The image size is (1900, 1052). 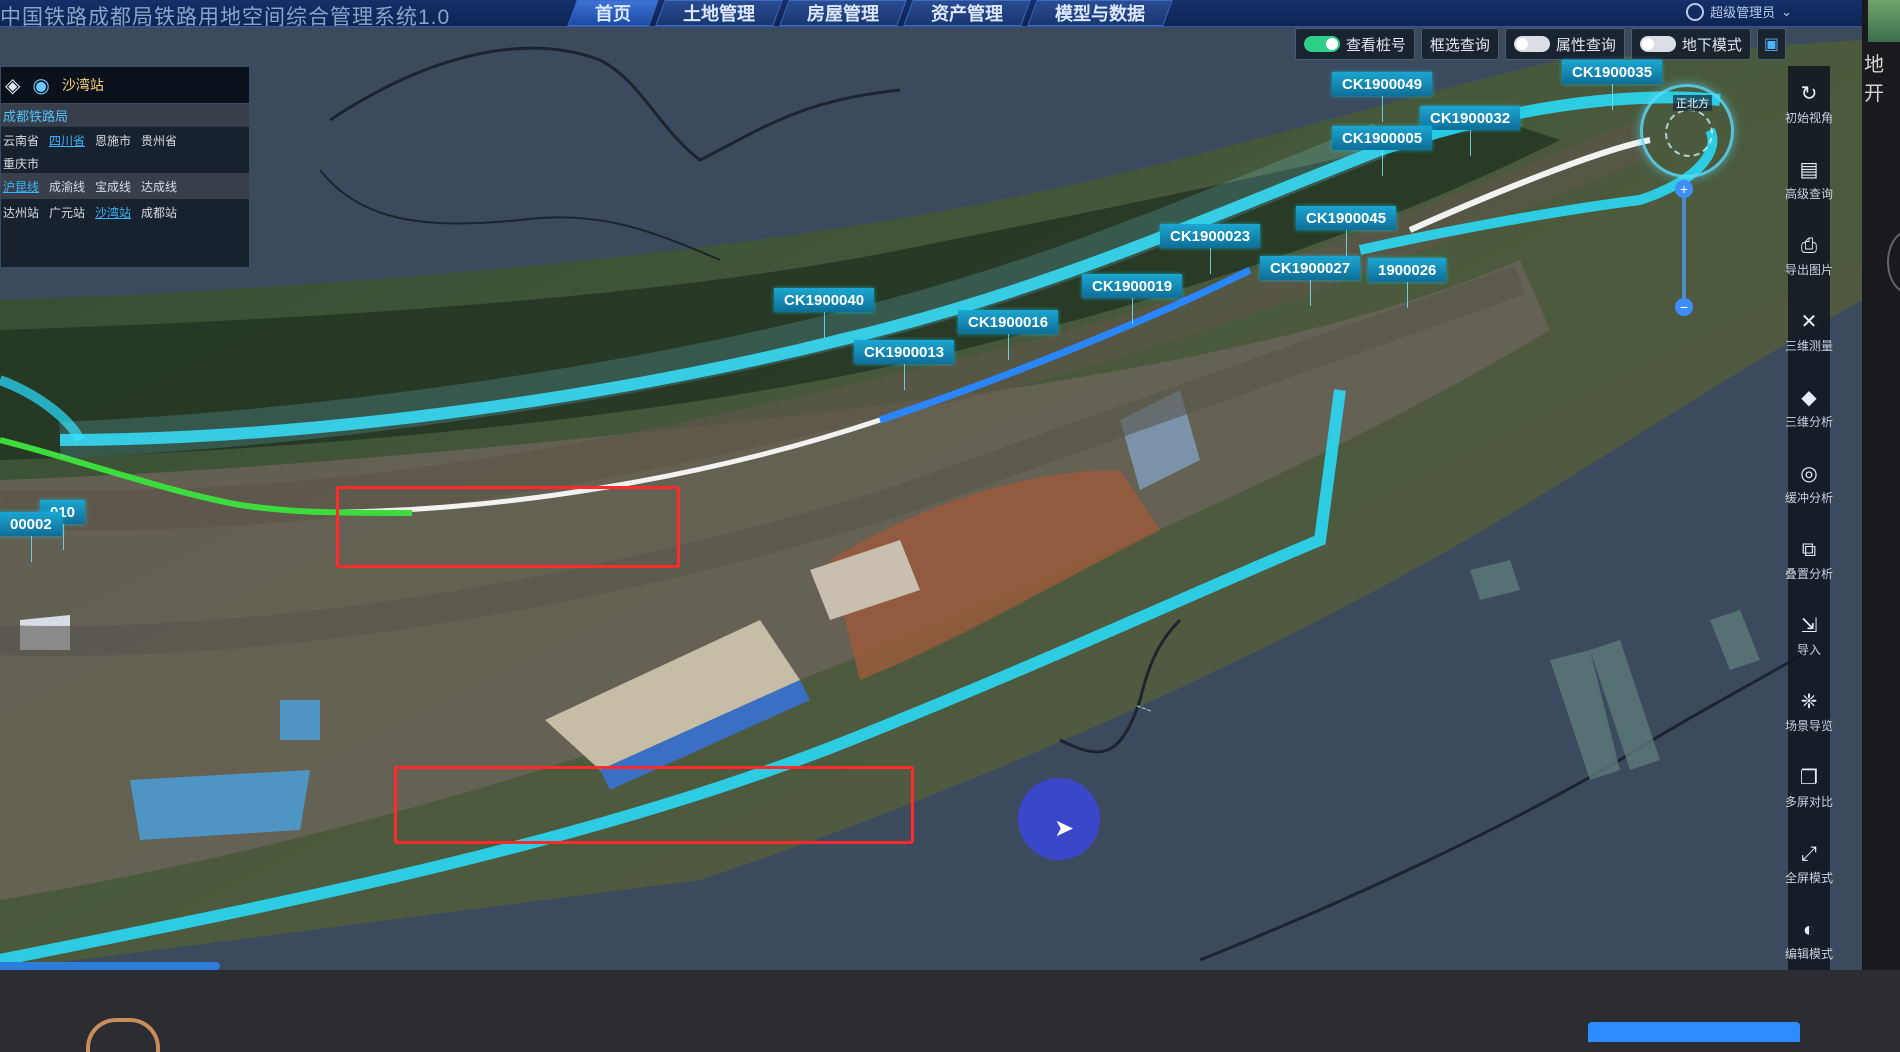 What do you see at coordinates (1064, 828) in the screenshot?
I see `cursor-arrow-icon: ➤` at bounding box center [1064, 828].